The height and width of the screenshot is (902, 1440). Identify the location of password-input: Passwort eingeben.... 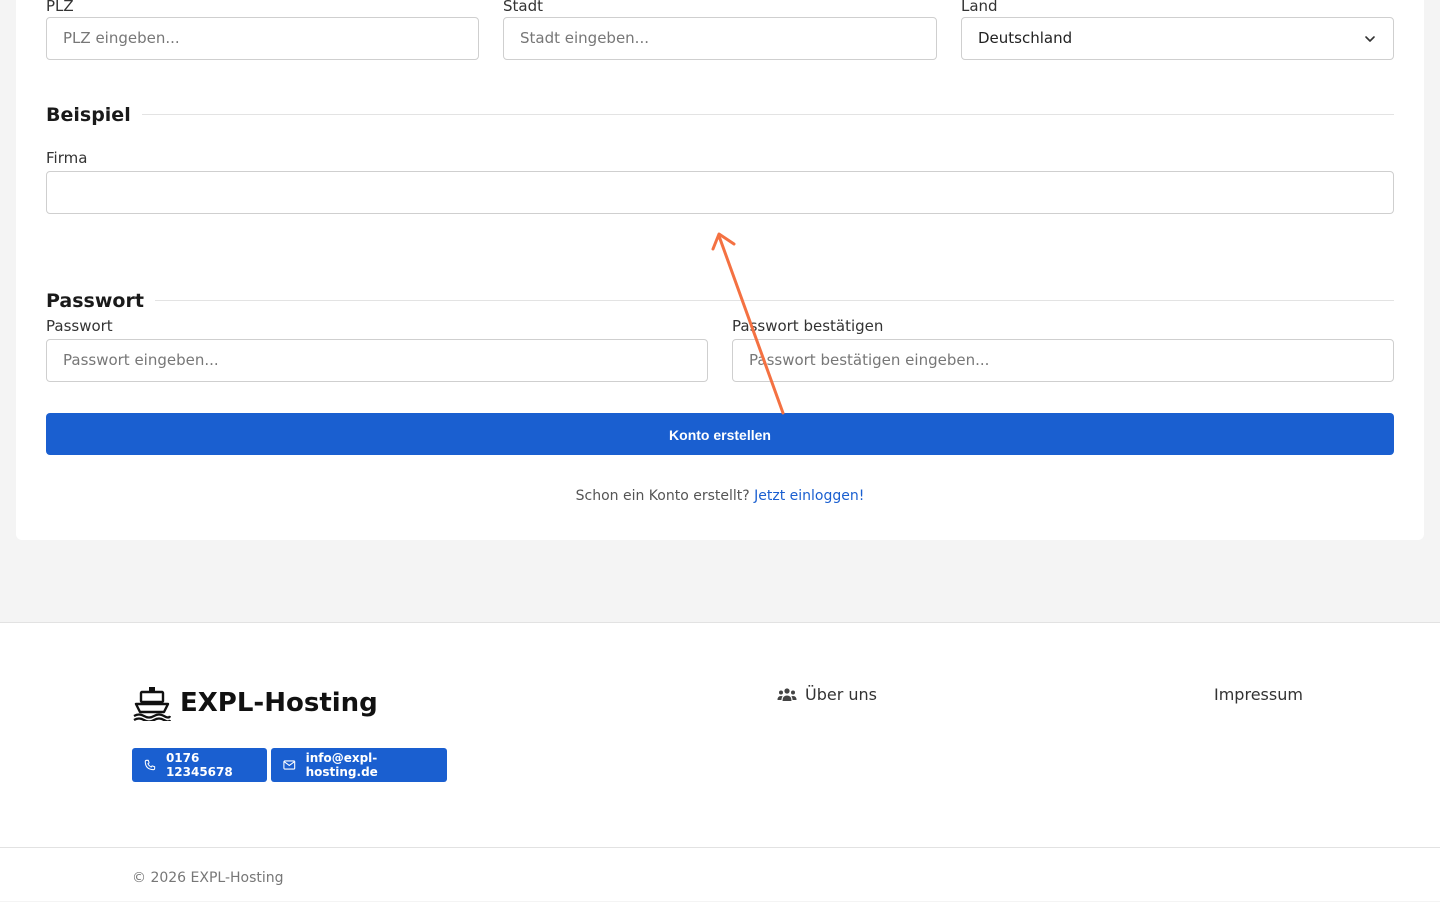
(377, 360).